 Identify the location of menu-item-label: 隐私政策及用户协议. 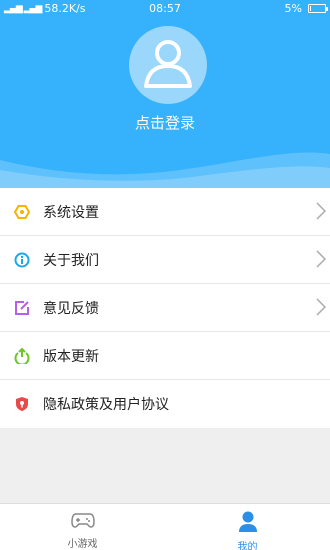
(106, 405).